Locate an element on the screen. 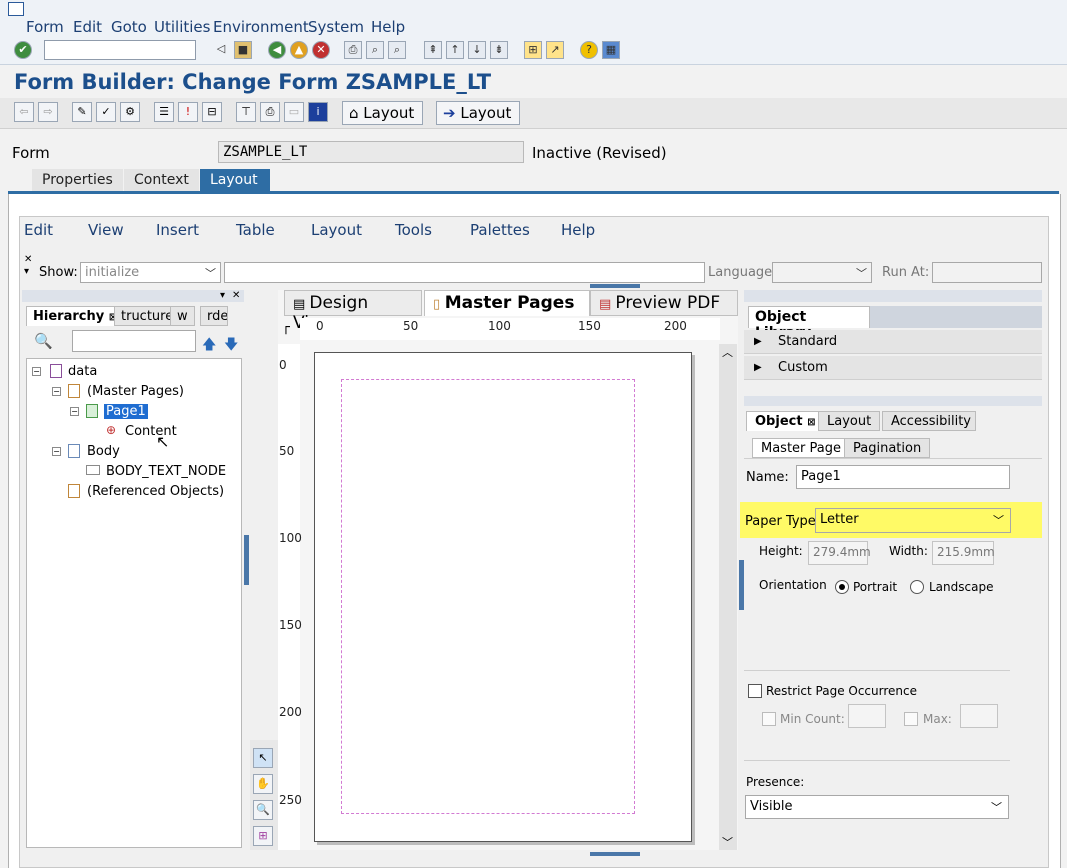 The width and height of the screenshot is (1067, 868). check-icon: ✓ is located at coordinates (106, 112).